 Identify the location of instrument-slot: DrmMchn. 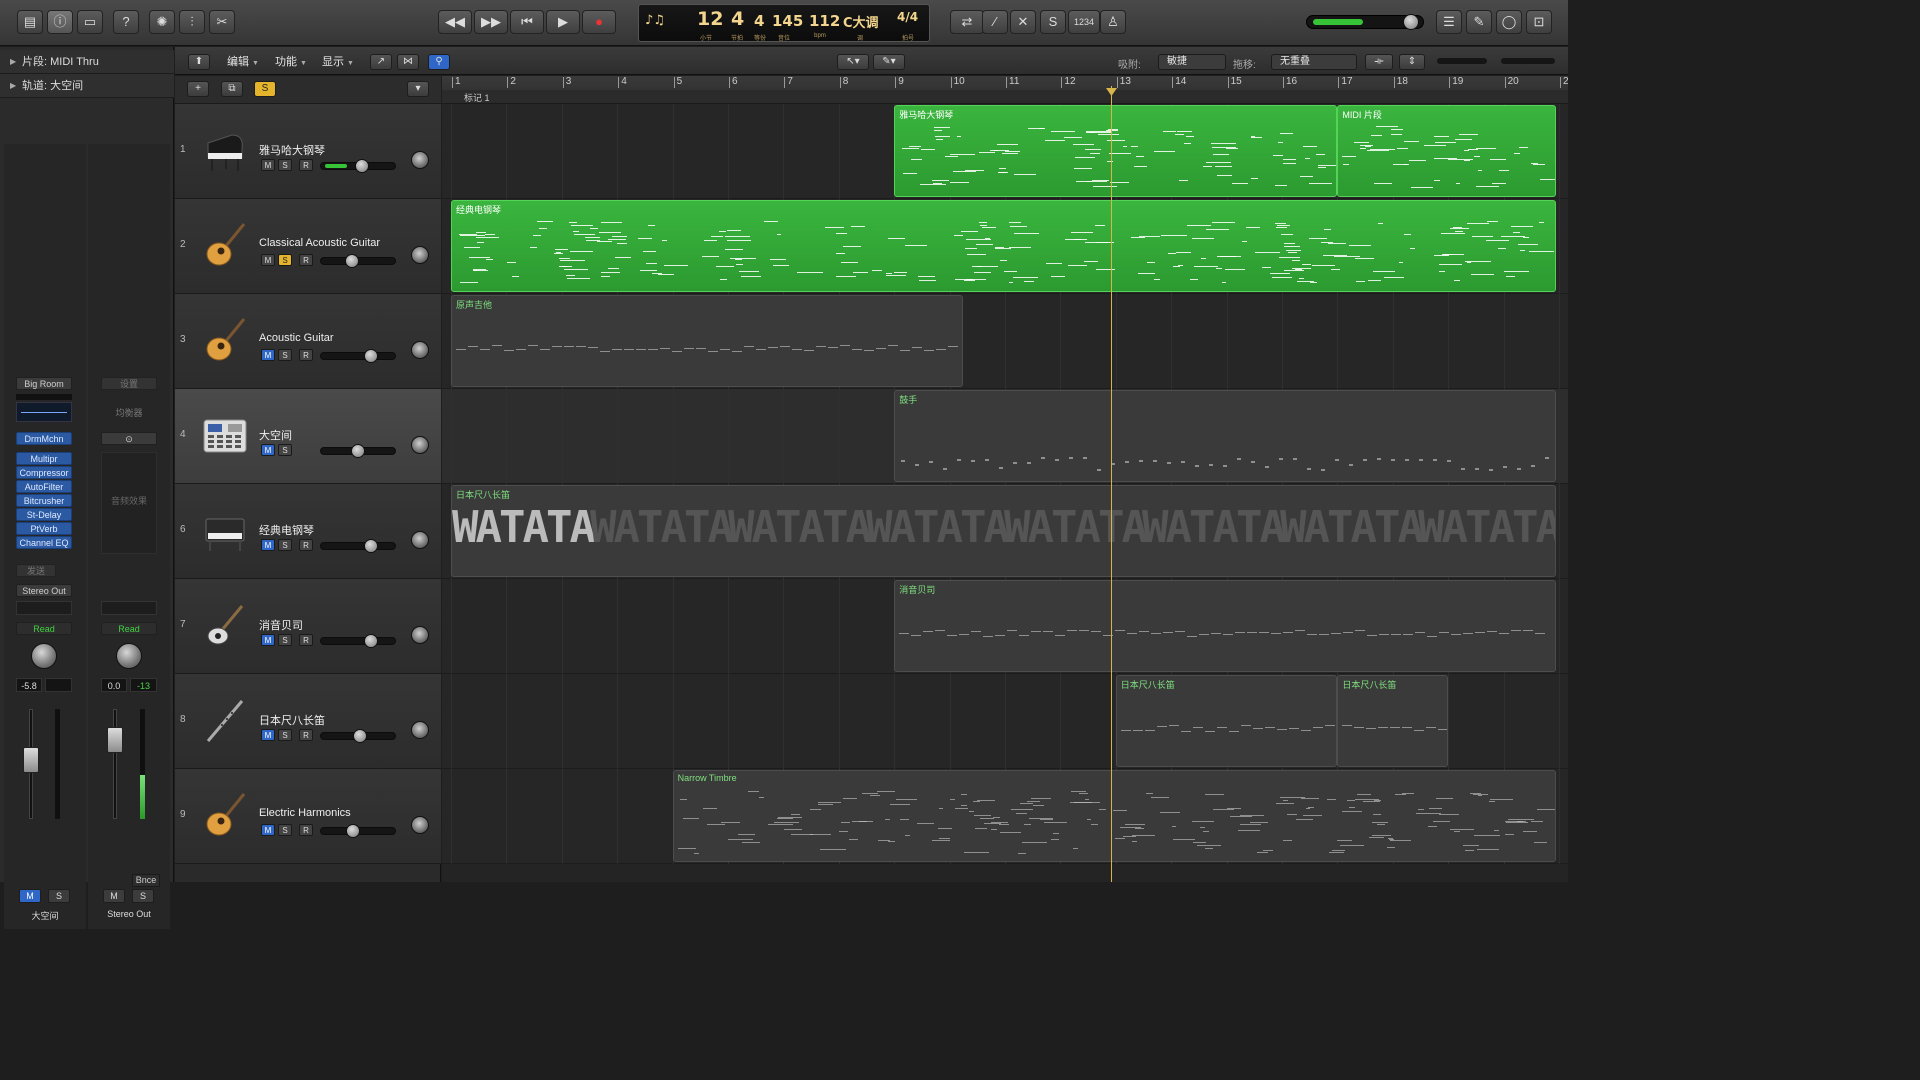
(44, 438).